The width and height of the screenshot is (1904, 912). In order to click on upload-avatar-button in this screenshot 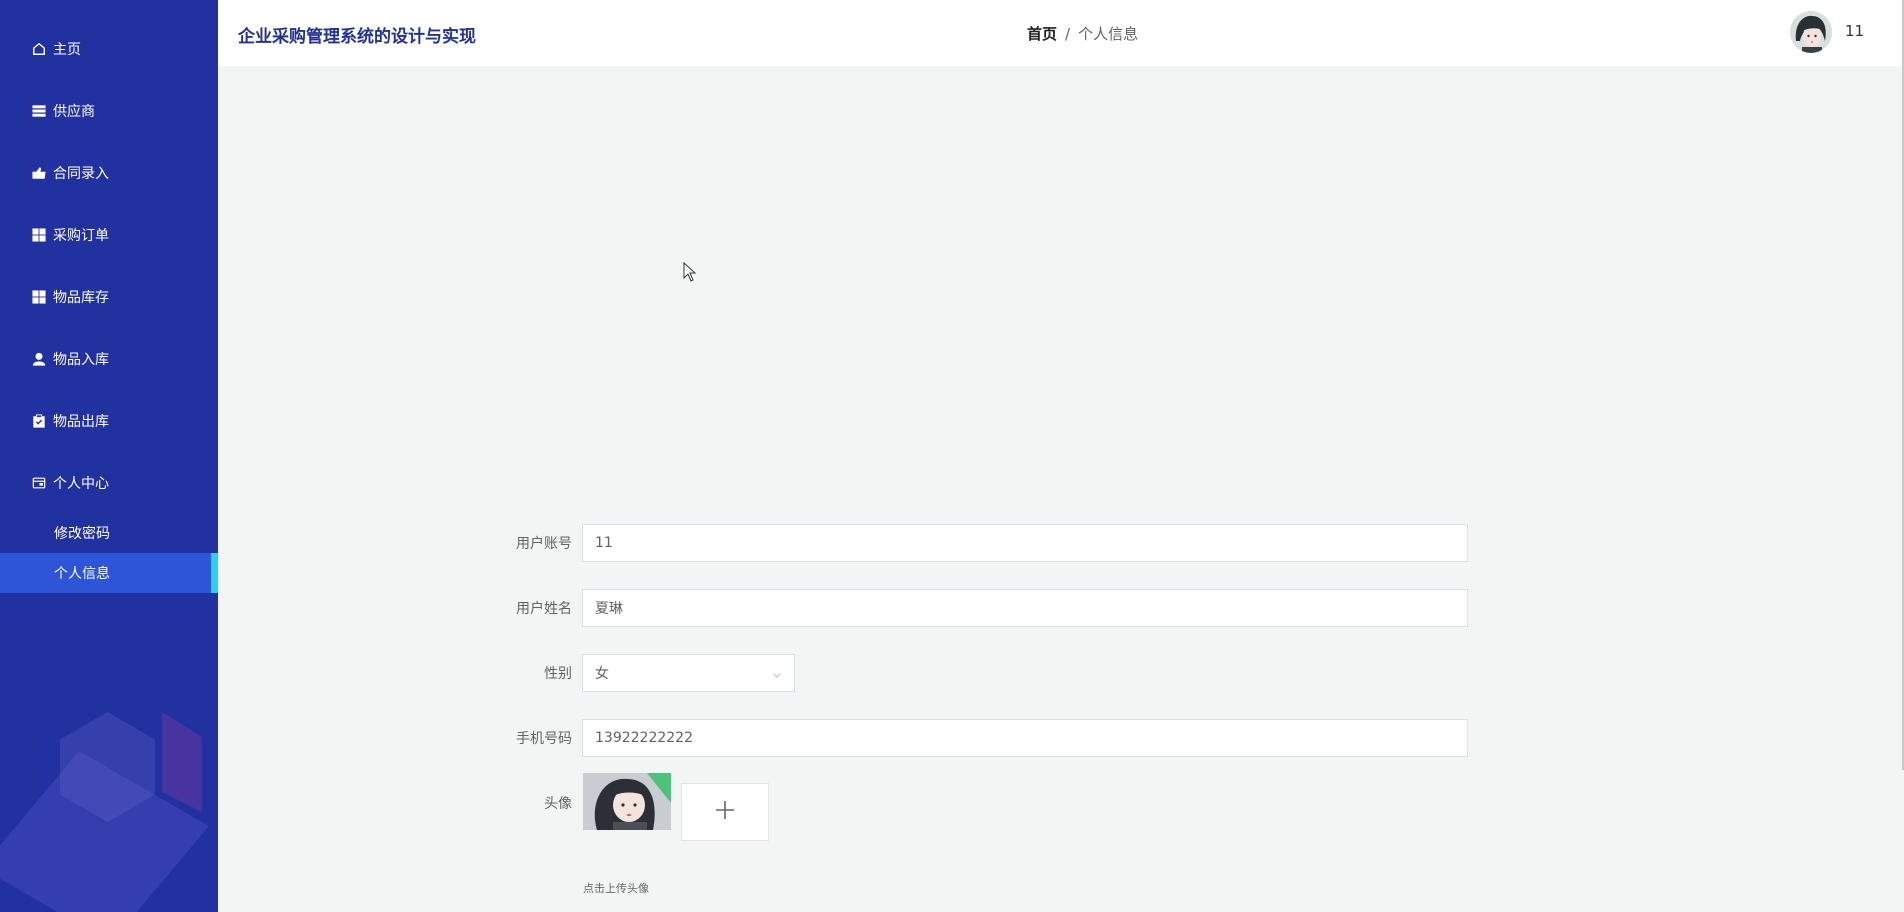, I will do `click(725, 812)`.